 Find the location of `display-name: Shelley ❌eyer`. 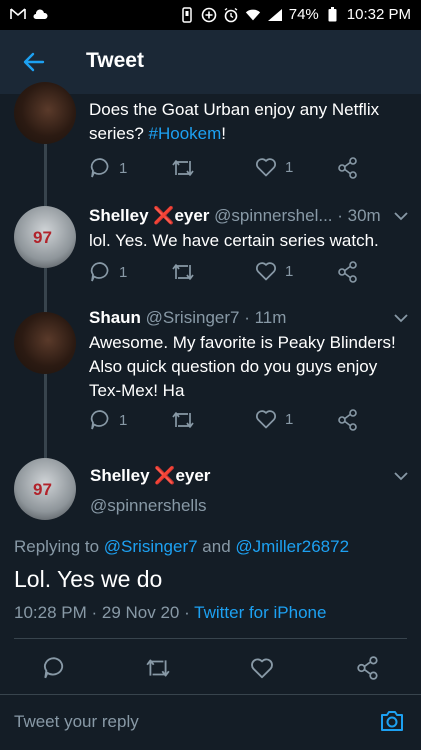

display-name: Shelley ❌eyer is located at coordinates (149, 215).